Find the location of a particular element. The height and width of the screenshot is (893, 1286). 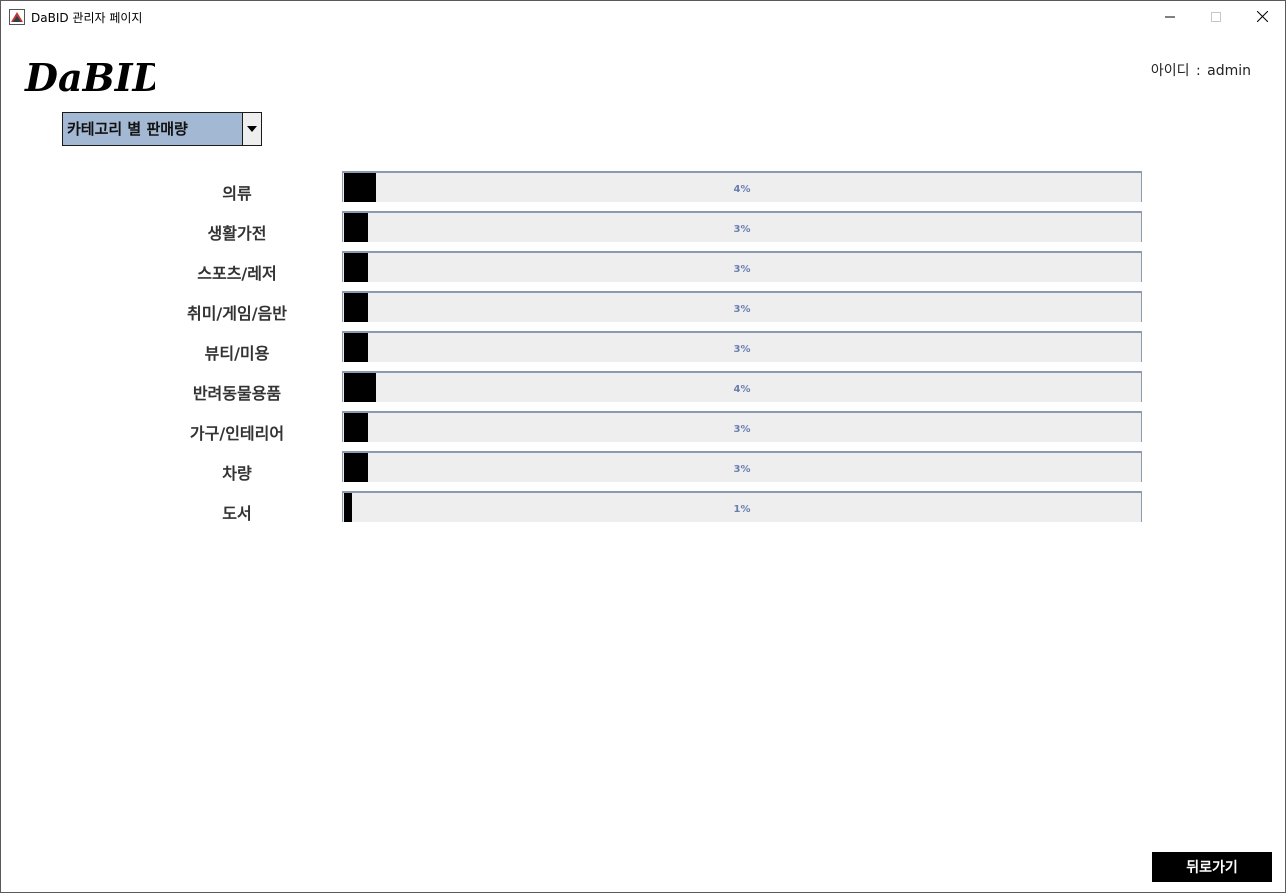

minimize-icon is located at coordinates (1170, 16).